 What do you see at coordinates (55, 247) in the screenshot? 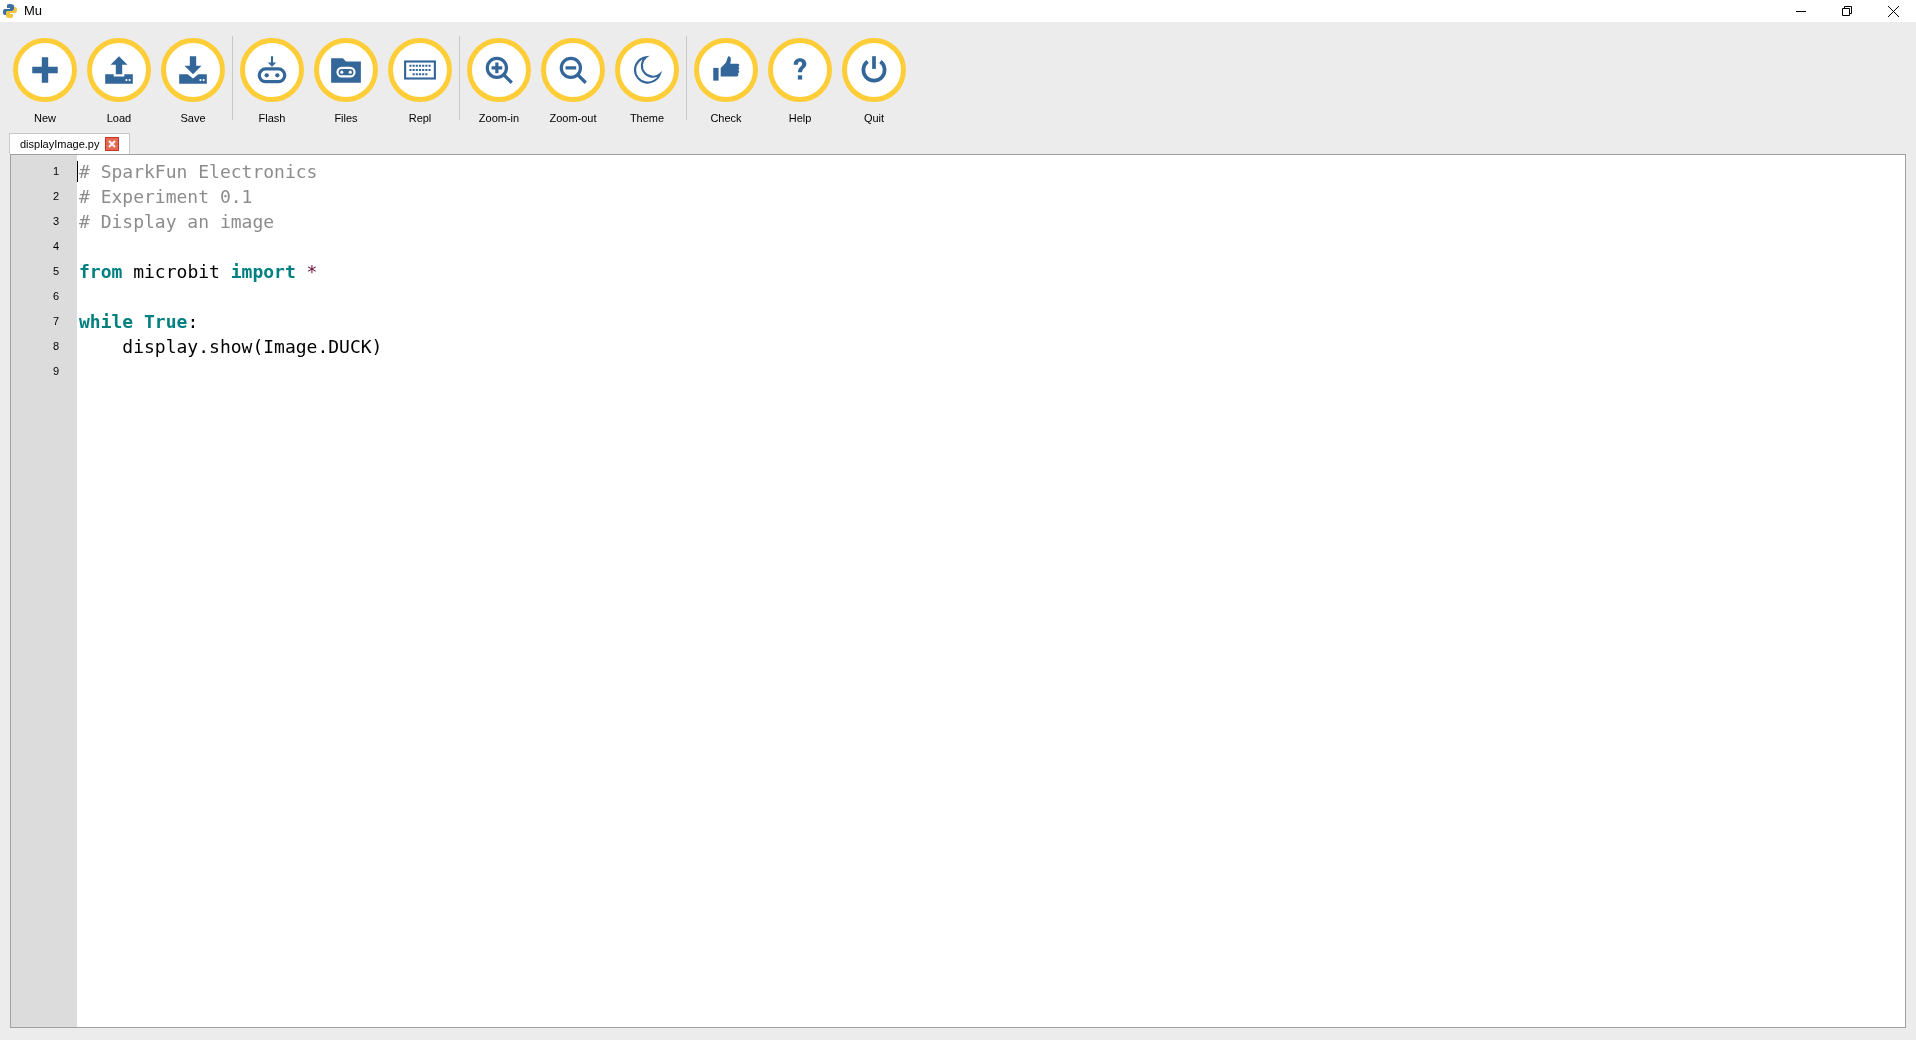
I see `line-number: 4` at bounding box center [55, 247].